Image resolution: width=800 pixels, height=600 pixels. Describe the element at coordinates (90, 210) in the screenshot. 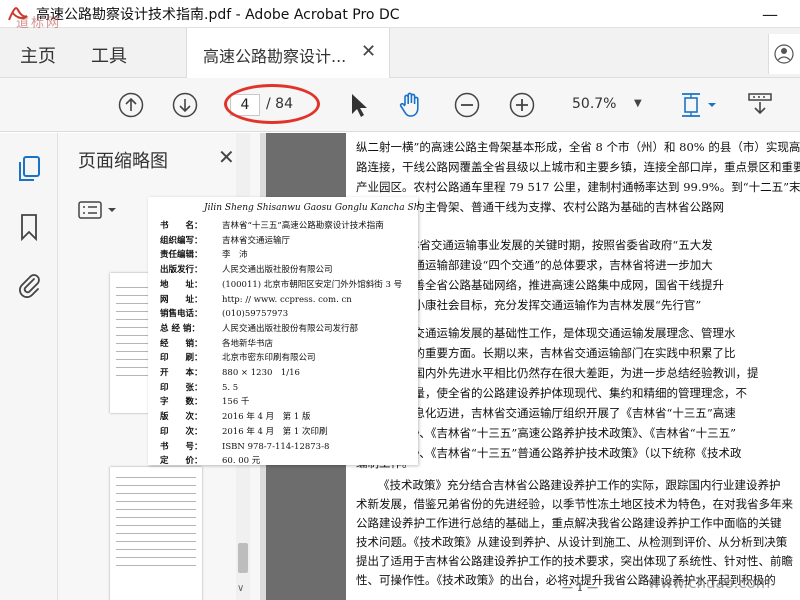

I see `list-options-icon` at that location.